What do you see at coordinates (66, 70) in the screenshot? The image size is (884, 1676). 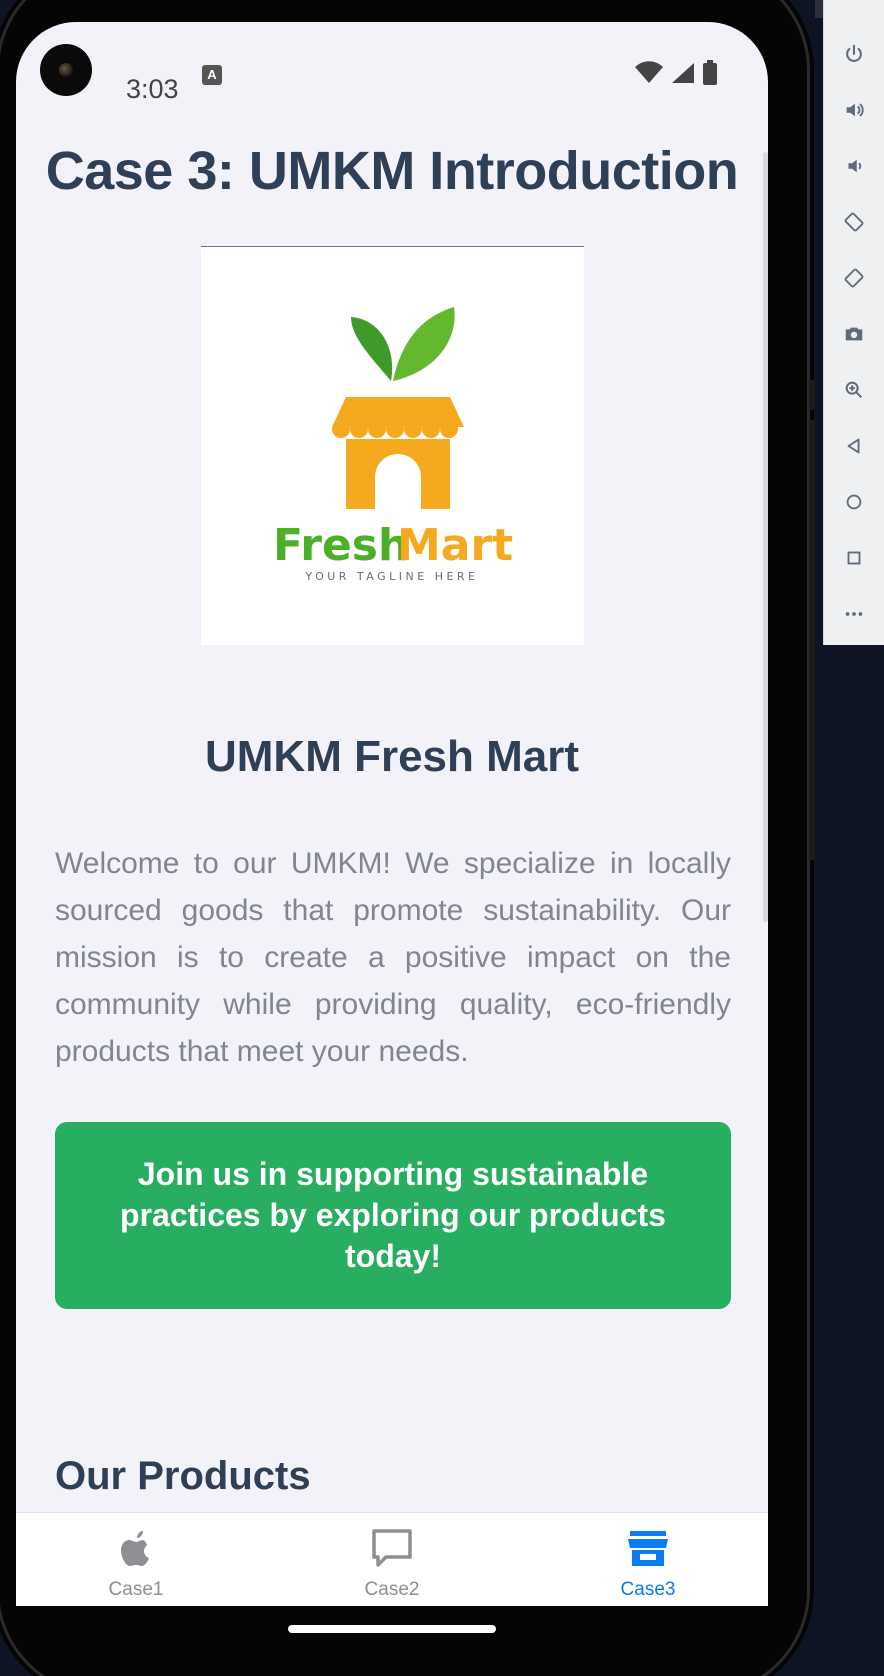 I see `front-camera` at bounding box center [66, 70].